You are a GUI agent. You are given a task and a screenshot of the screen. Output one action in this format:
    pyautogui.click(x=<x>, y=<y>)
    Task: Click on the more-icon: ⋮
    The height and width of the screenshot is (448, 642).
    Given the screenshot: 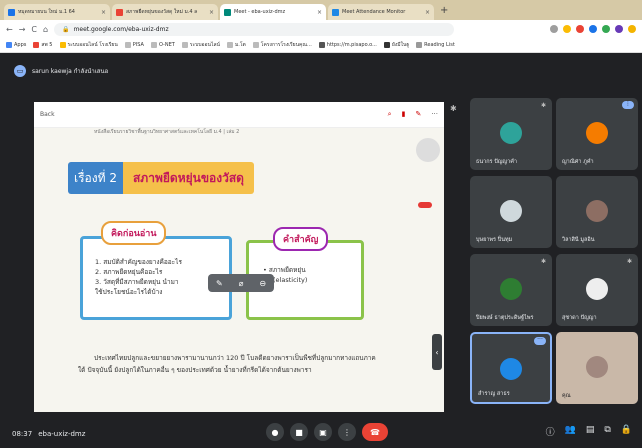 What is the action you would take?
    pyautogui.click(x=347, y=432)
    